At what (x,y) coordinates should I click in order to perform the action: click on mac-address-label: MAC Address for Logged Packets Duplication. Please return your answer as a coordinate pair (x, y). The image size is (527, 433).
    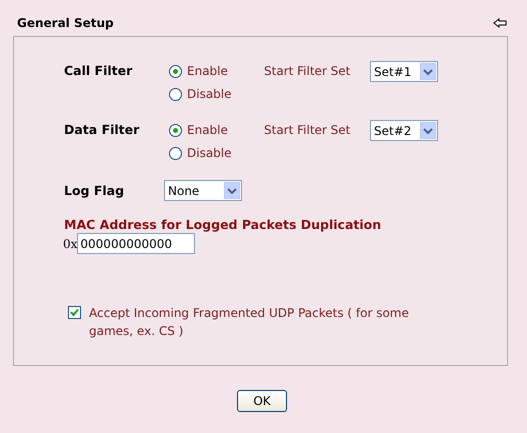
    Looking at the image, I should click on (223, 224).